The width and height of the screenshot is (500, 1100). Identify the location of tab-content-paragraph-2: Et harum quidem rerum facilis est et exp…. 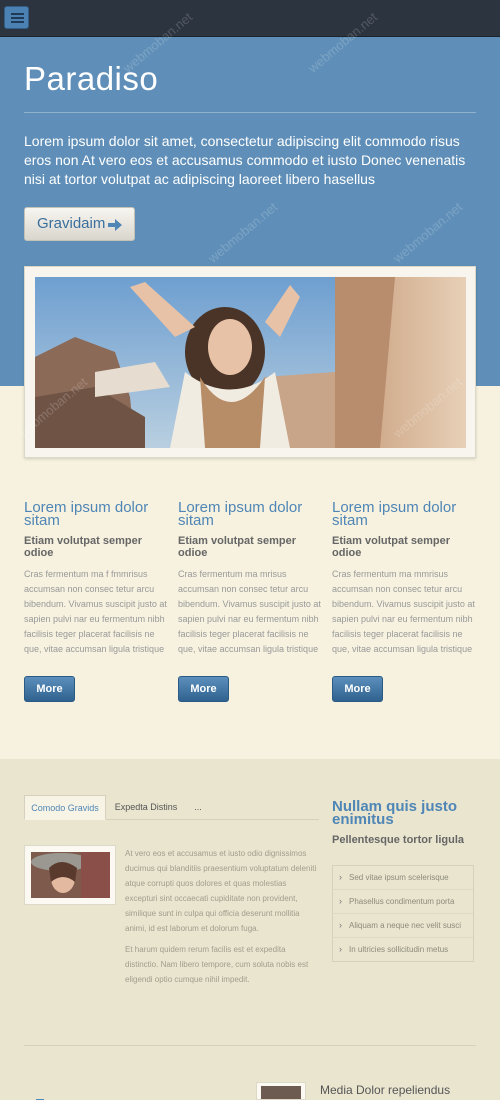
(217, 964).